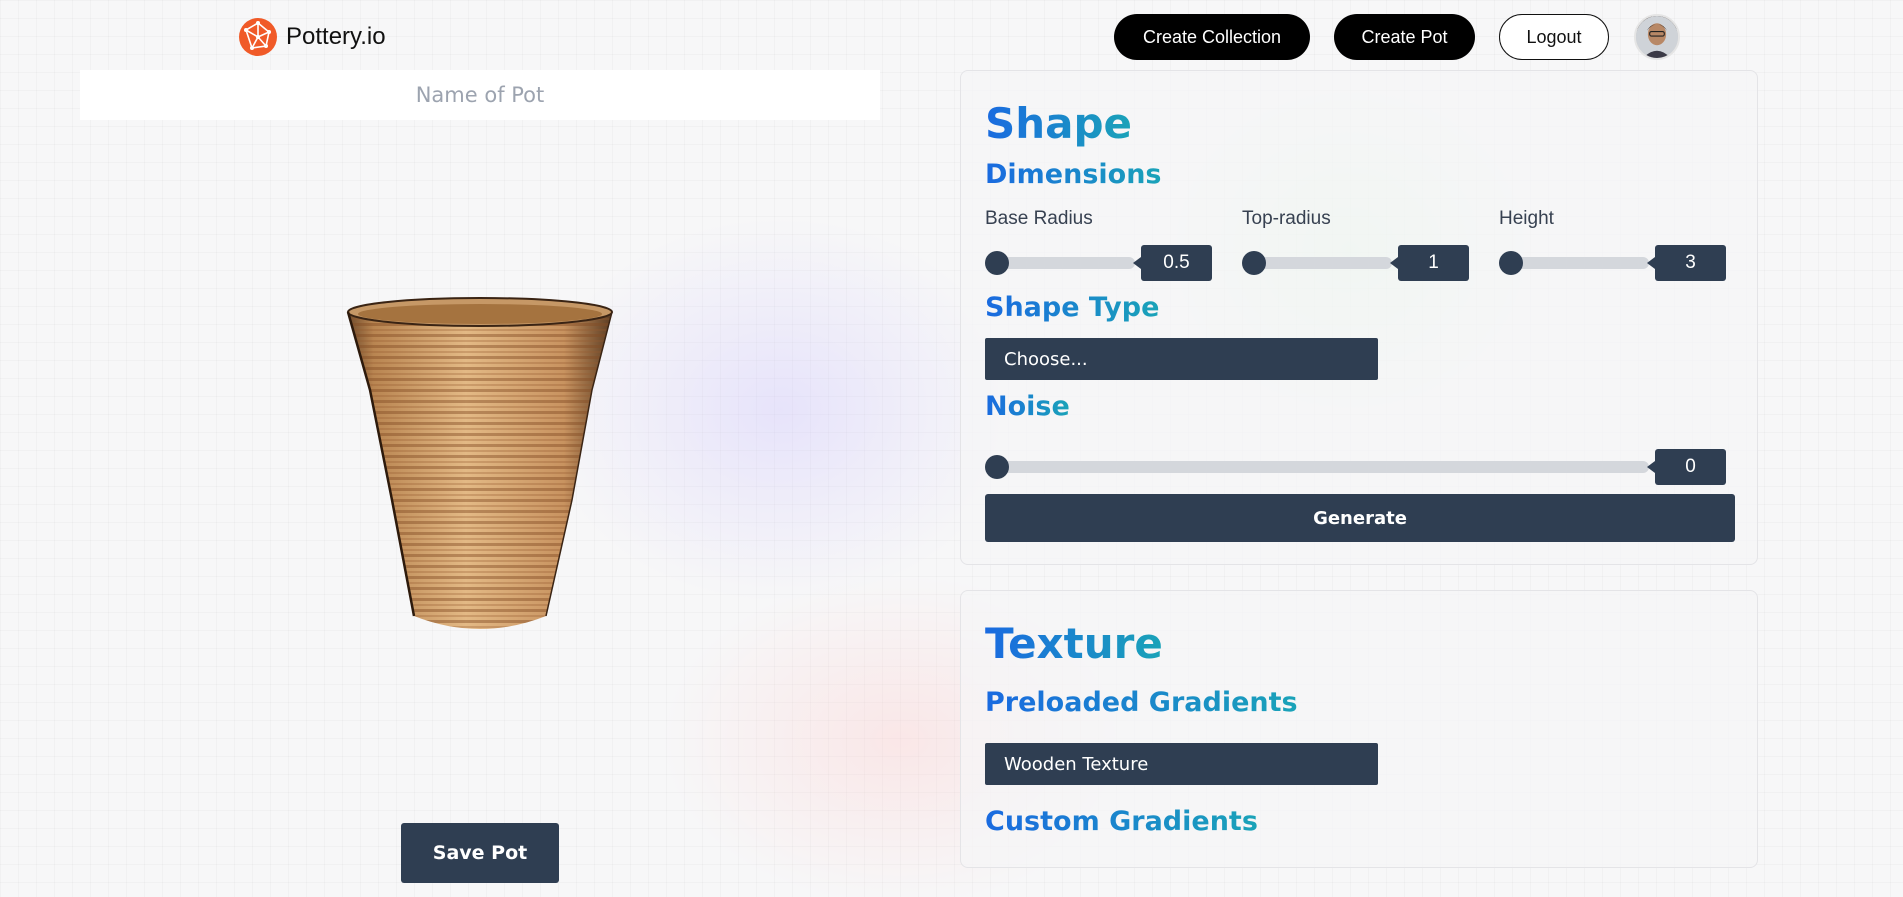  What do you see at coordinates (1074, 643) in the screenshot?
I see `texture-title: Texture` at bounding box center [1074, 643].